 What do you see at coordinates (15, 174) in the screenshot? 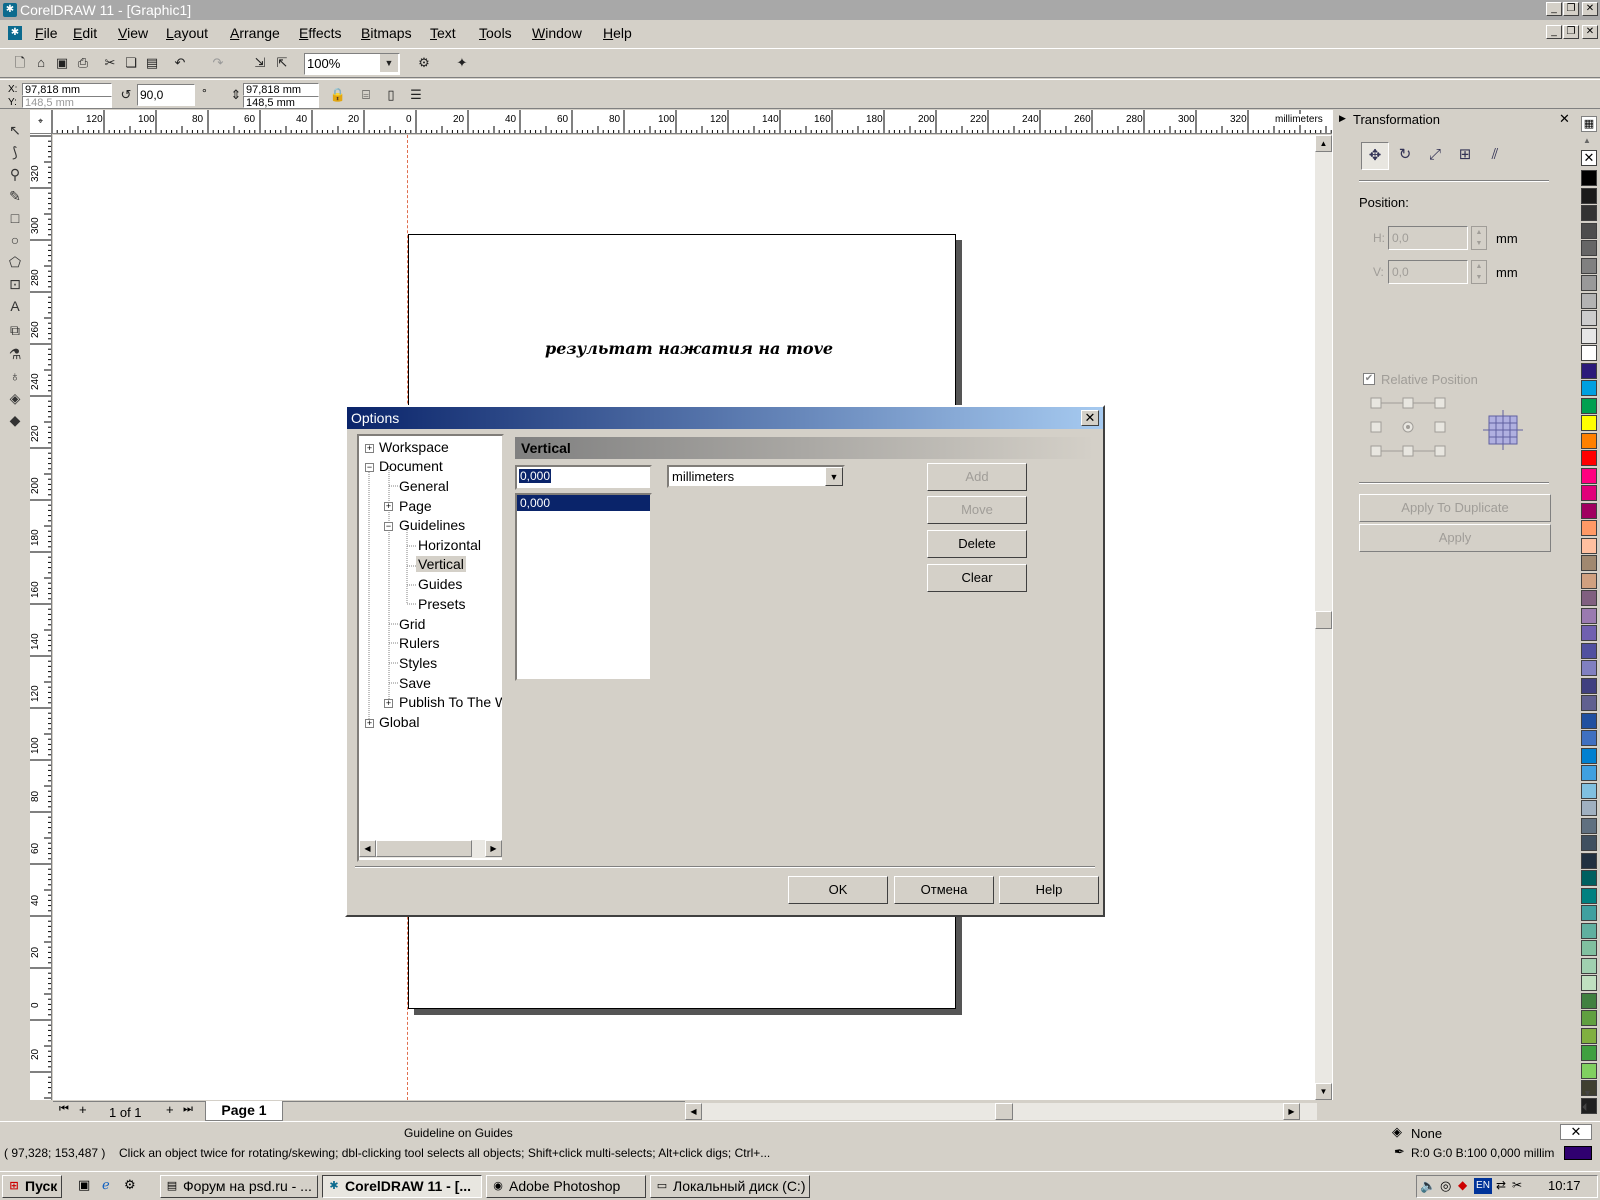
I see `zoom-tool-icon: ⚲` at bounding box center [15, 174].